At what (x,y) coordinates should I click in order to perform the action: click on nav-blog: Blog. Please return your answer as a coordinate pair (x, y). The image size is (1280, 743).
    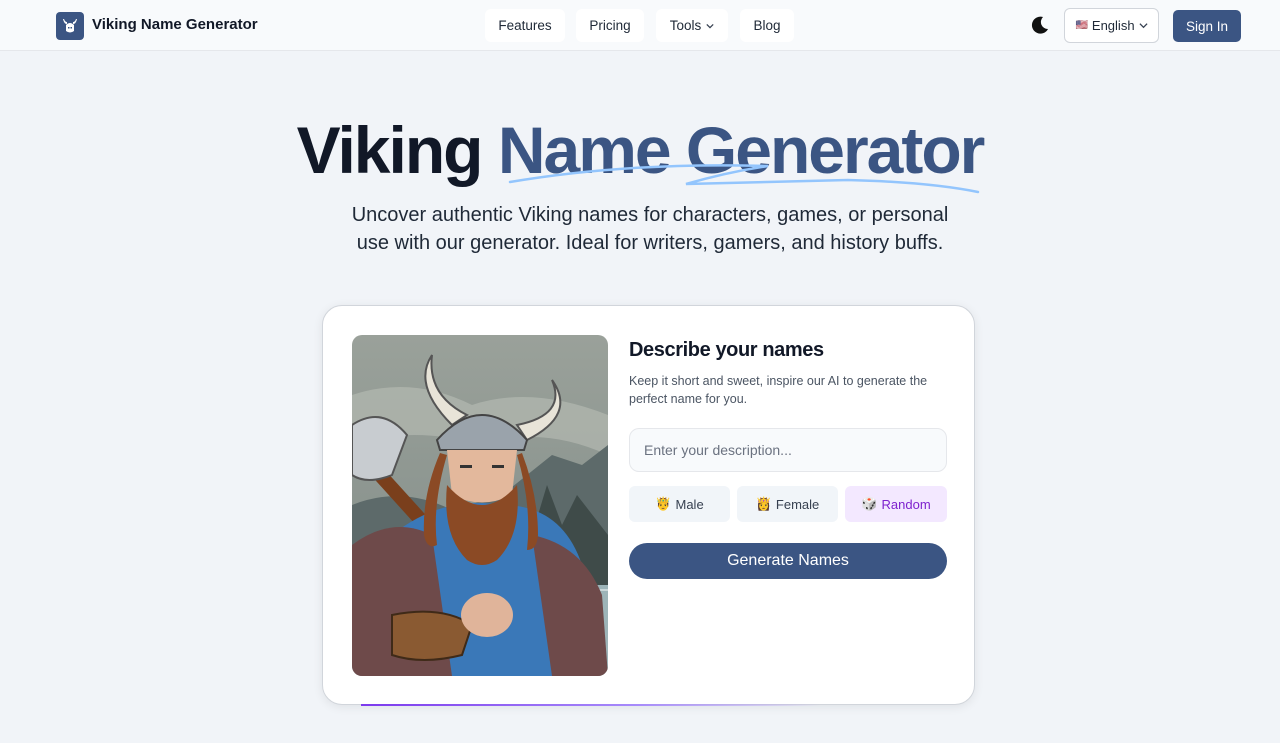
    Looking at the image, I should click on (767, 25).